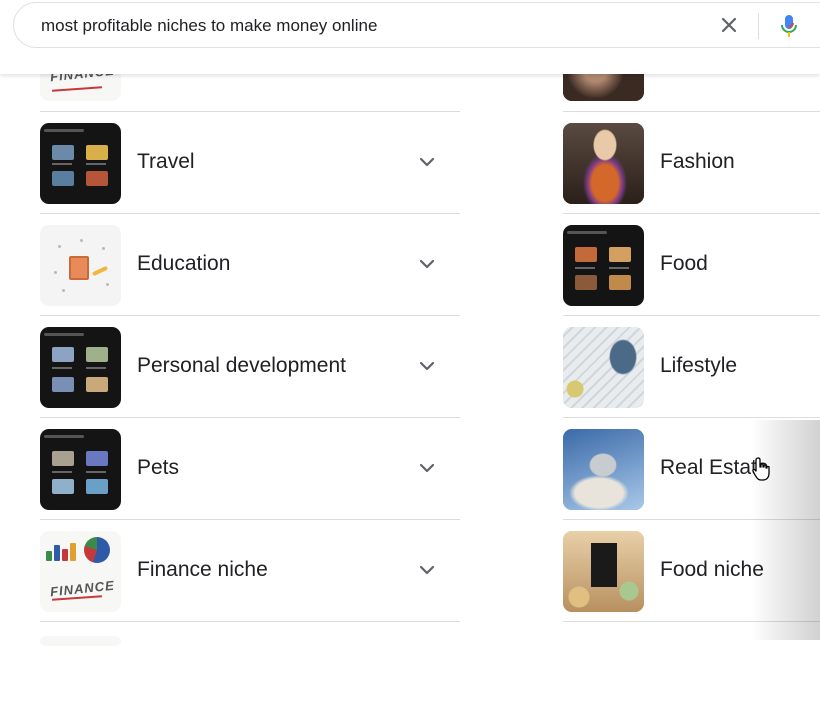  I want to click on pencil-icon, so click(100, 271).